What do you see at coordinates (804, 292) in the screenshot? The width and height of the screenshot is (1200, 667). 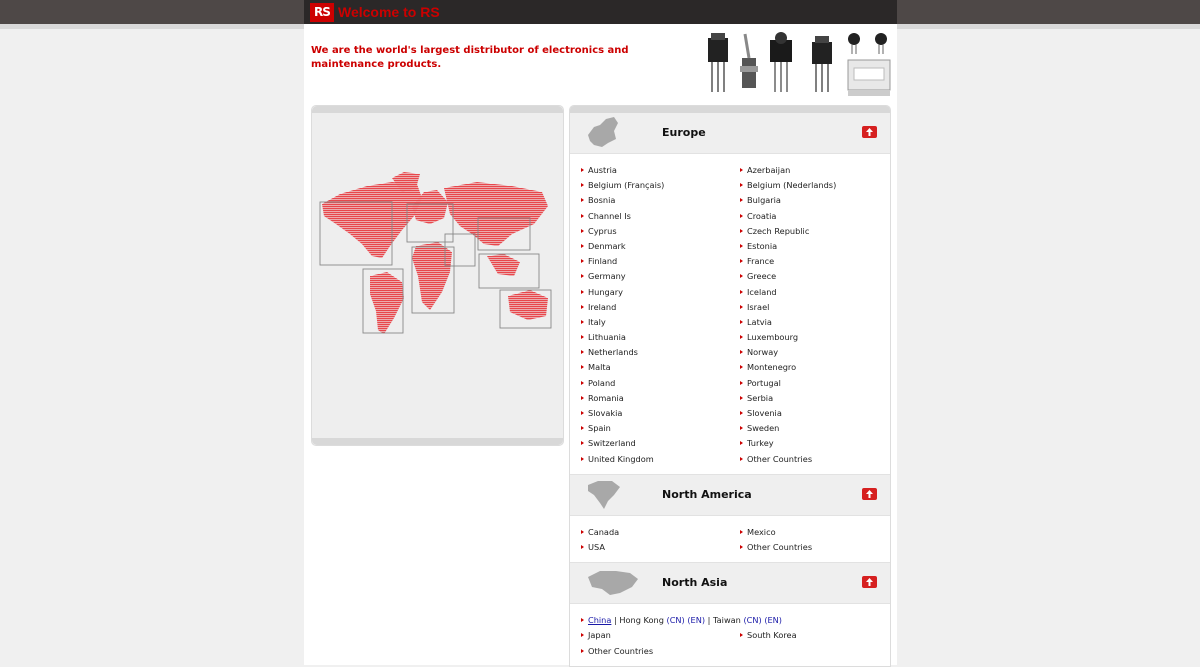 I see `country-link-iceland: Iceland` at bounding box center [804, 292].